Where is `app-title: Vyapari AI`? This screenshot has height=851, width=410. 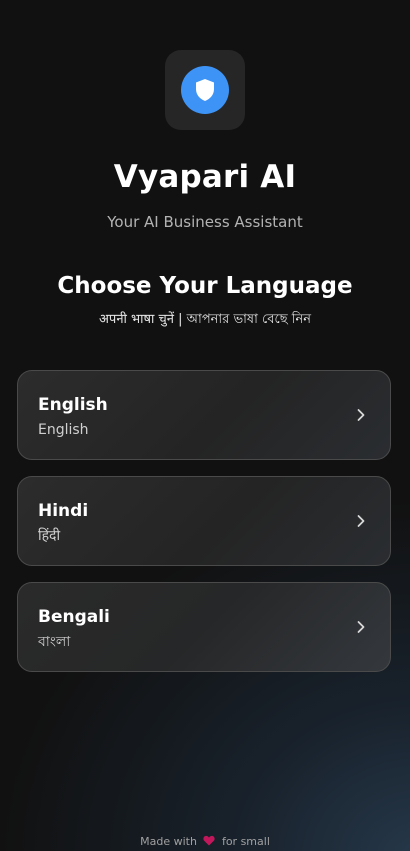 app-title: Vyapari AI is located at coordinates (205, 177).